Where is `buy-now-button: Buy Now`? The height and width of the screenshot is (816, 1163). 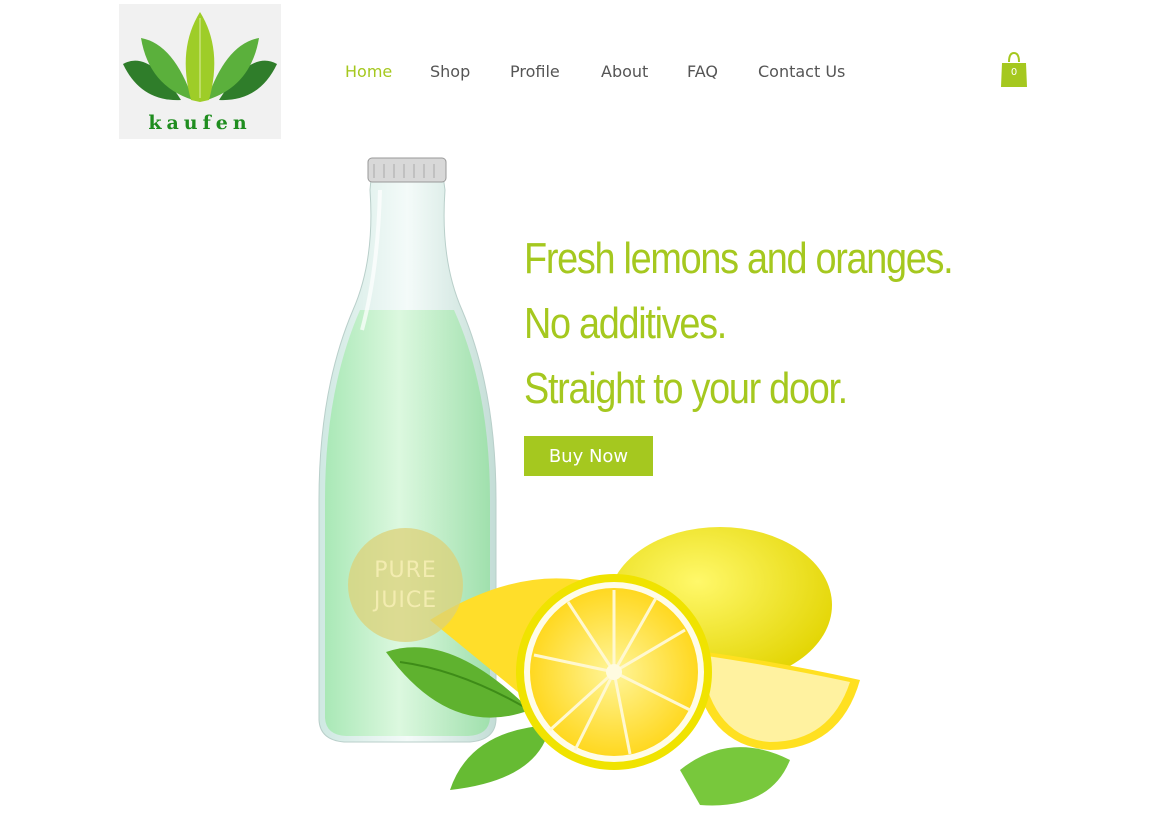 buy-now-button: Buy Now is located at coordinates (588, 456).